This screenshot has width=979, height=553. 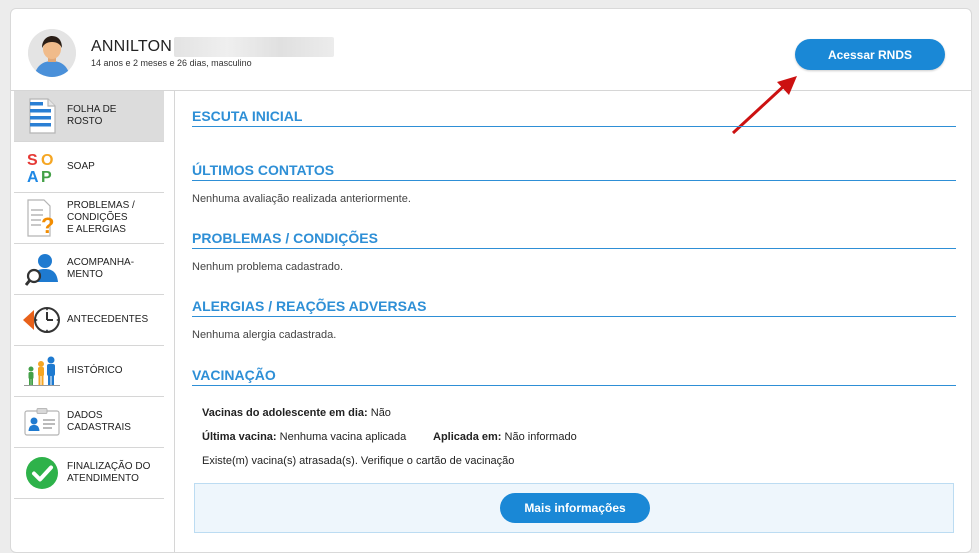 I want to click on sidebar-item-antecedentes: Antecedentes, so click(x=89, y=320).